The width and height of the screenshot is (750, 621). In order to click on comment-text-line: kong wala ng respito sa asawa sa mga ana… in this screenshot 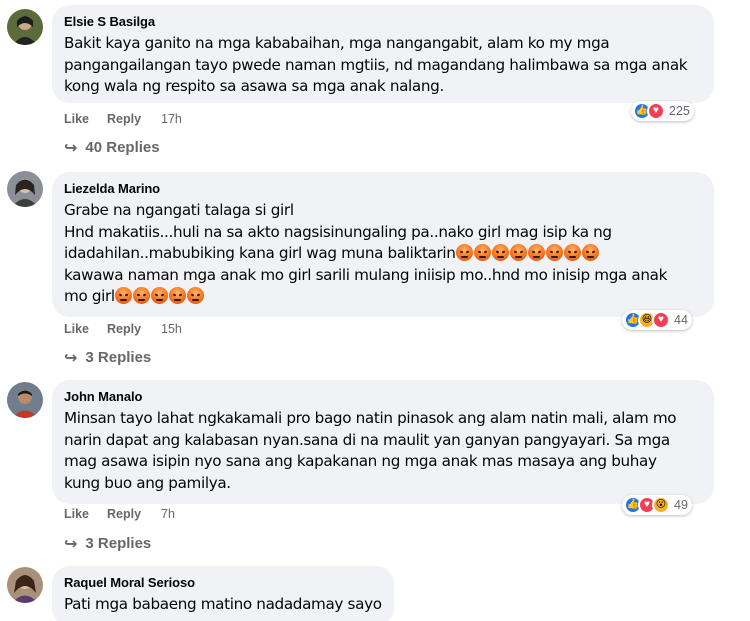, I will do `click(254, 86)`.